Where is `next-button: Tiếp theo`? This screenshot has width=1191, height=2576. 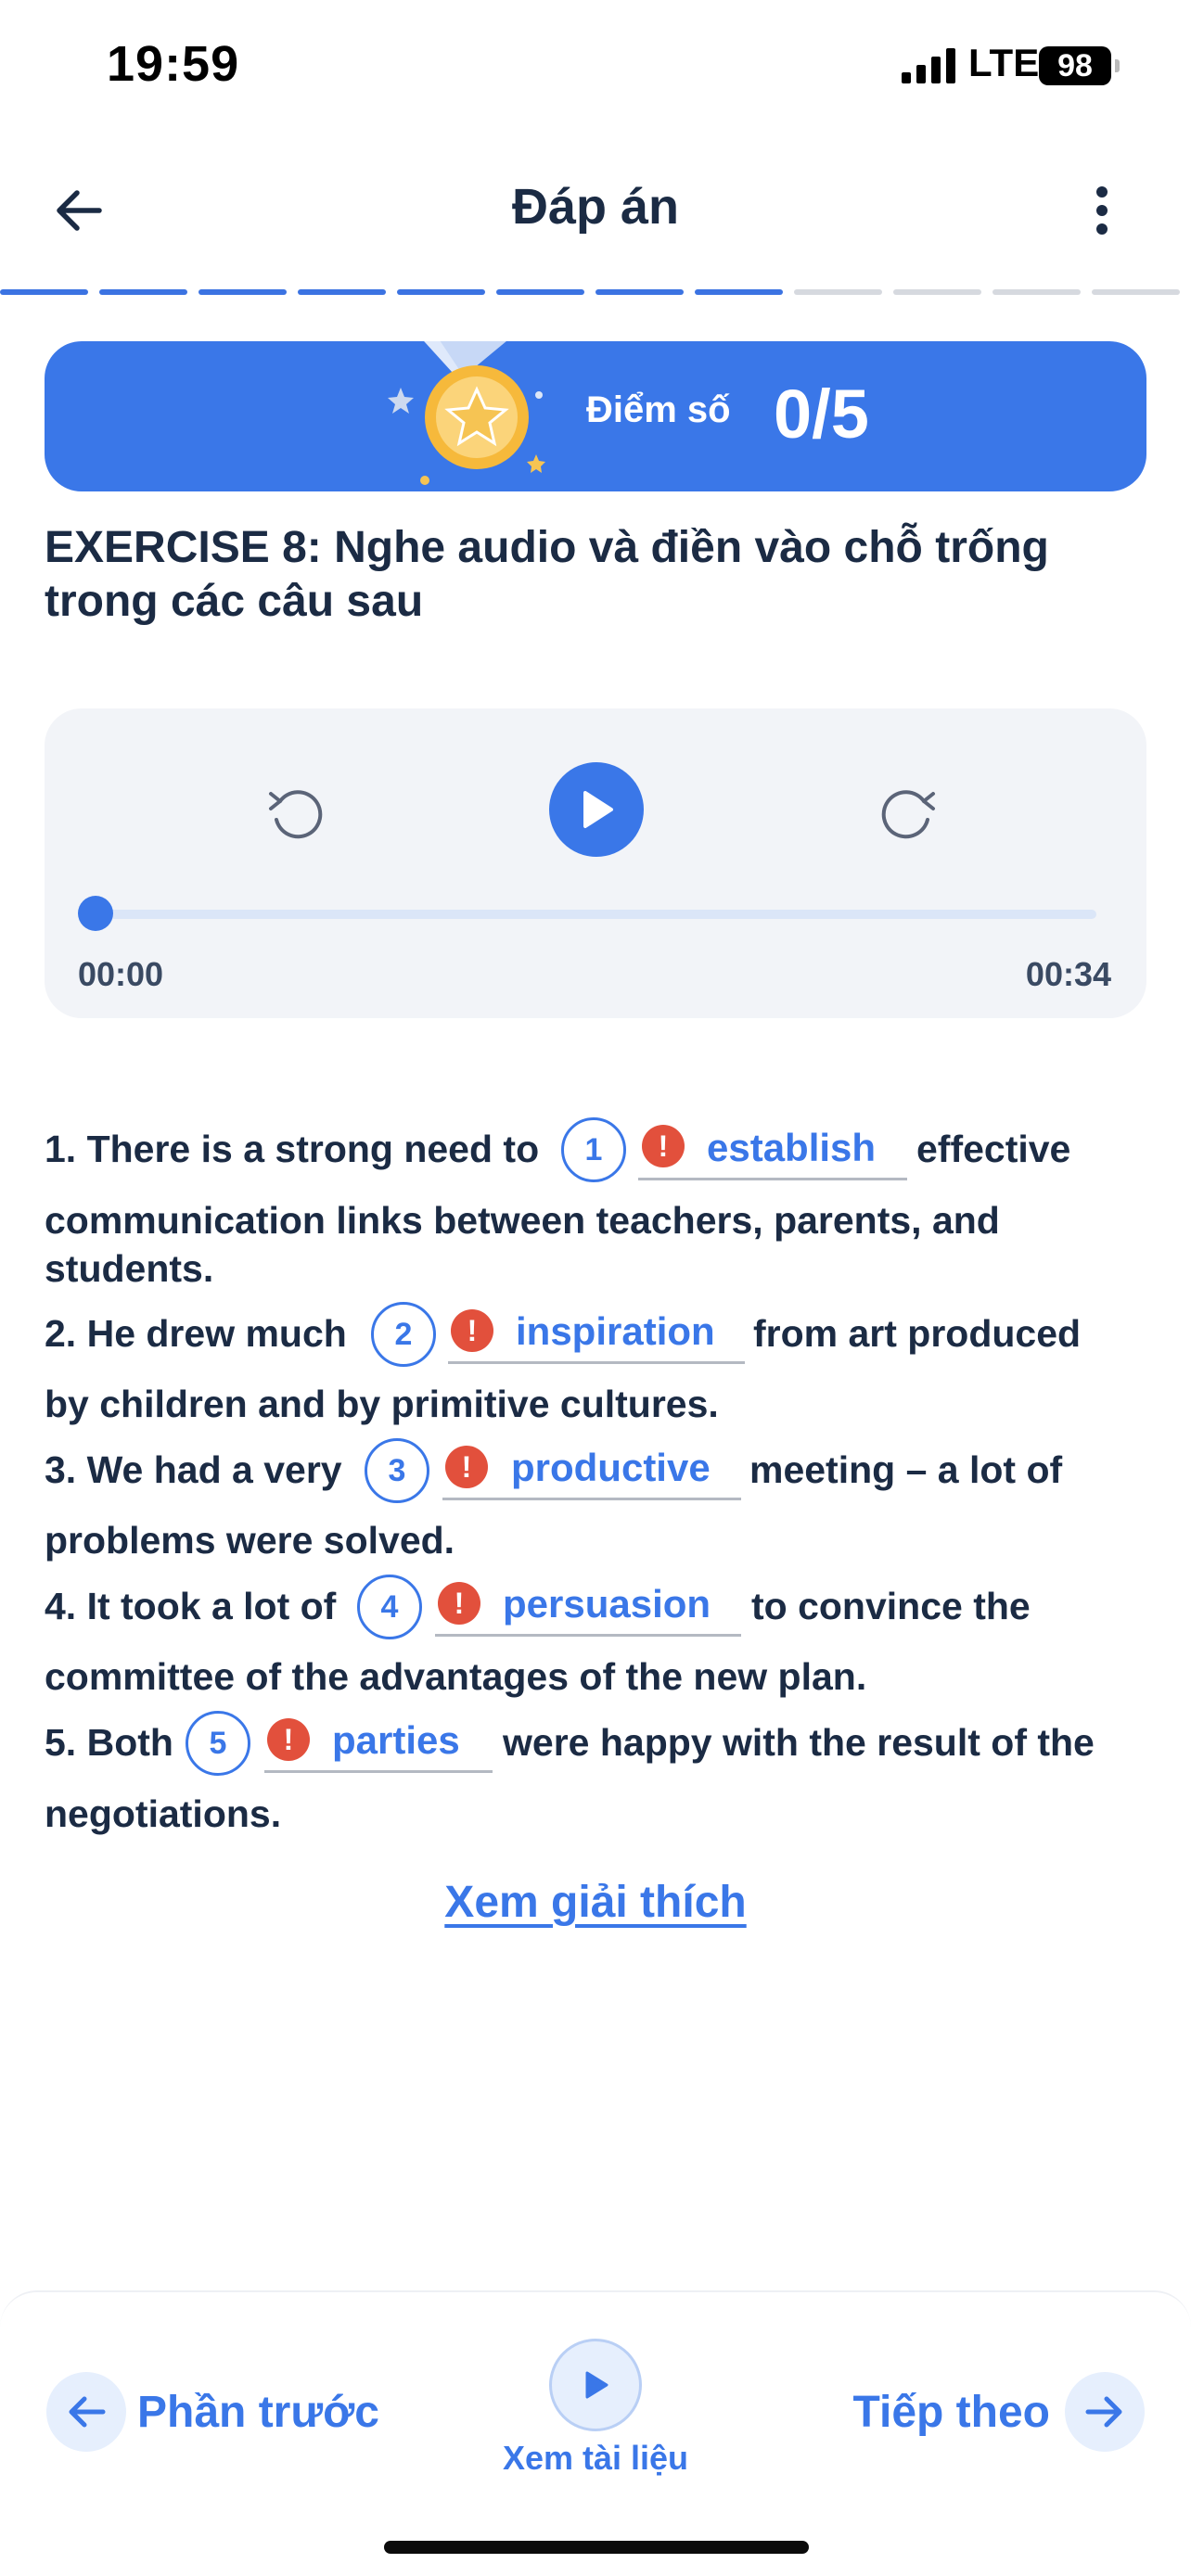
next-button: Tiếp theo is located at coordinates (999, 2412).